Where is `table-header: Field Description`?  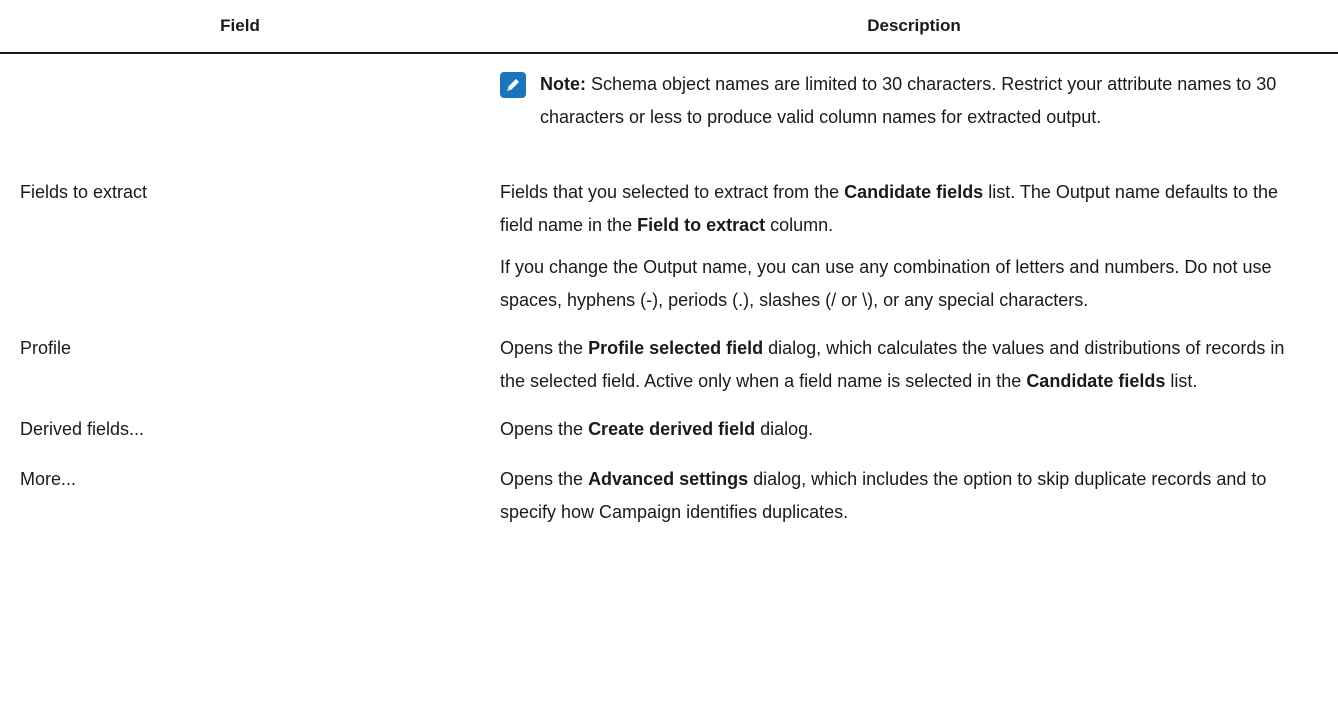 table-header: Field Description is located at coordinates (669, 27).